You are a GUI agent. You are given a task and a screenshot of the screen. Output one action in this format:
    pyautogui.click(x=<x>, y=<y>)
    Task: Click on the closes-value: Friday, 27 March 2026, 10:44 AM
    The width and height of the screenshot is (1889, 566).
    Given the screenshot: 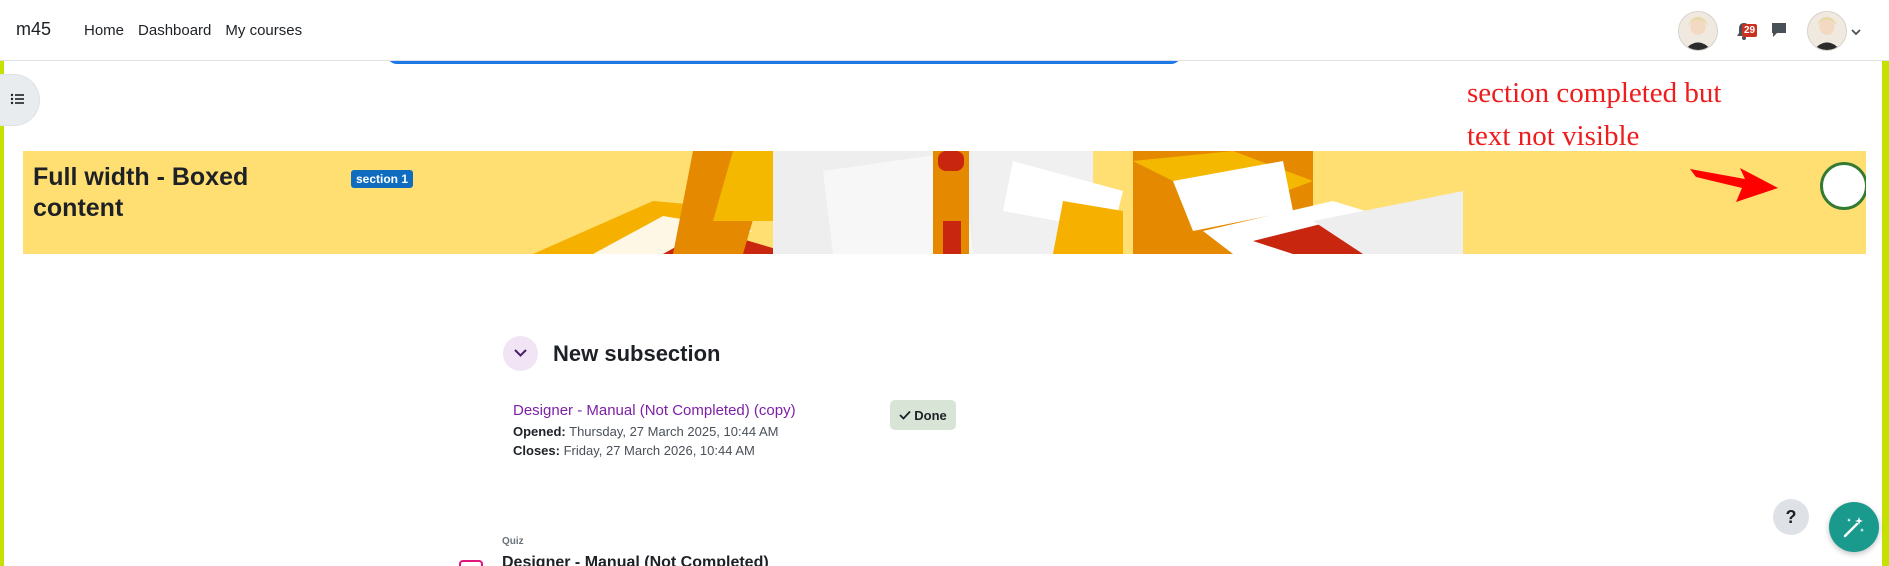 What is the action you would take?
    pyautogui.click(x=659, y=450)
    